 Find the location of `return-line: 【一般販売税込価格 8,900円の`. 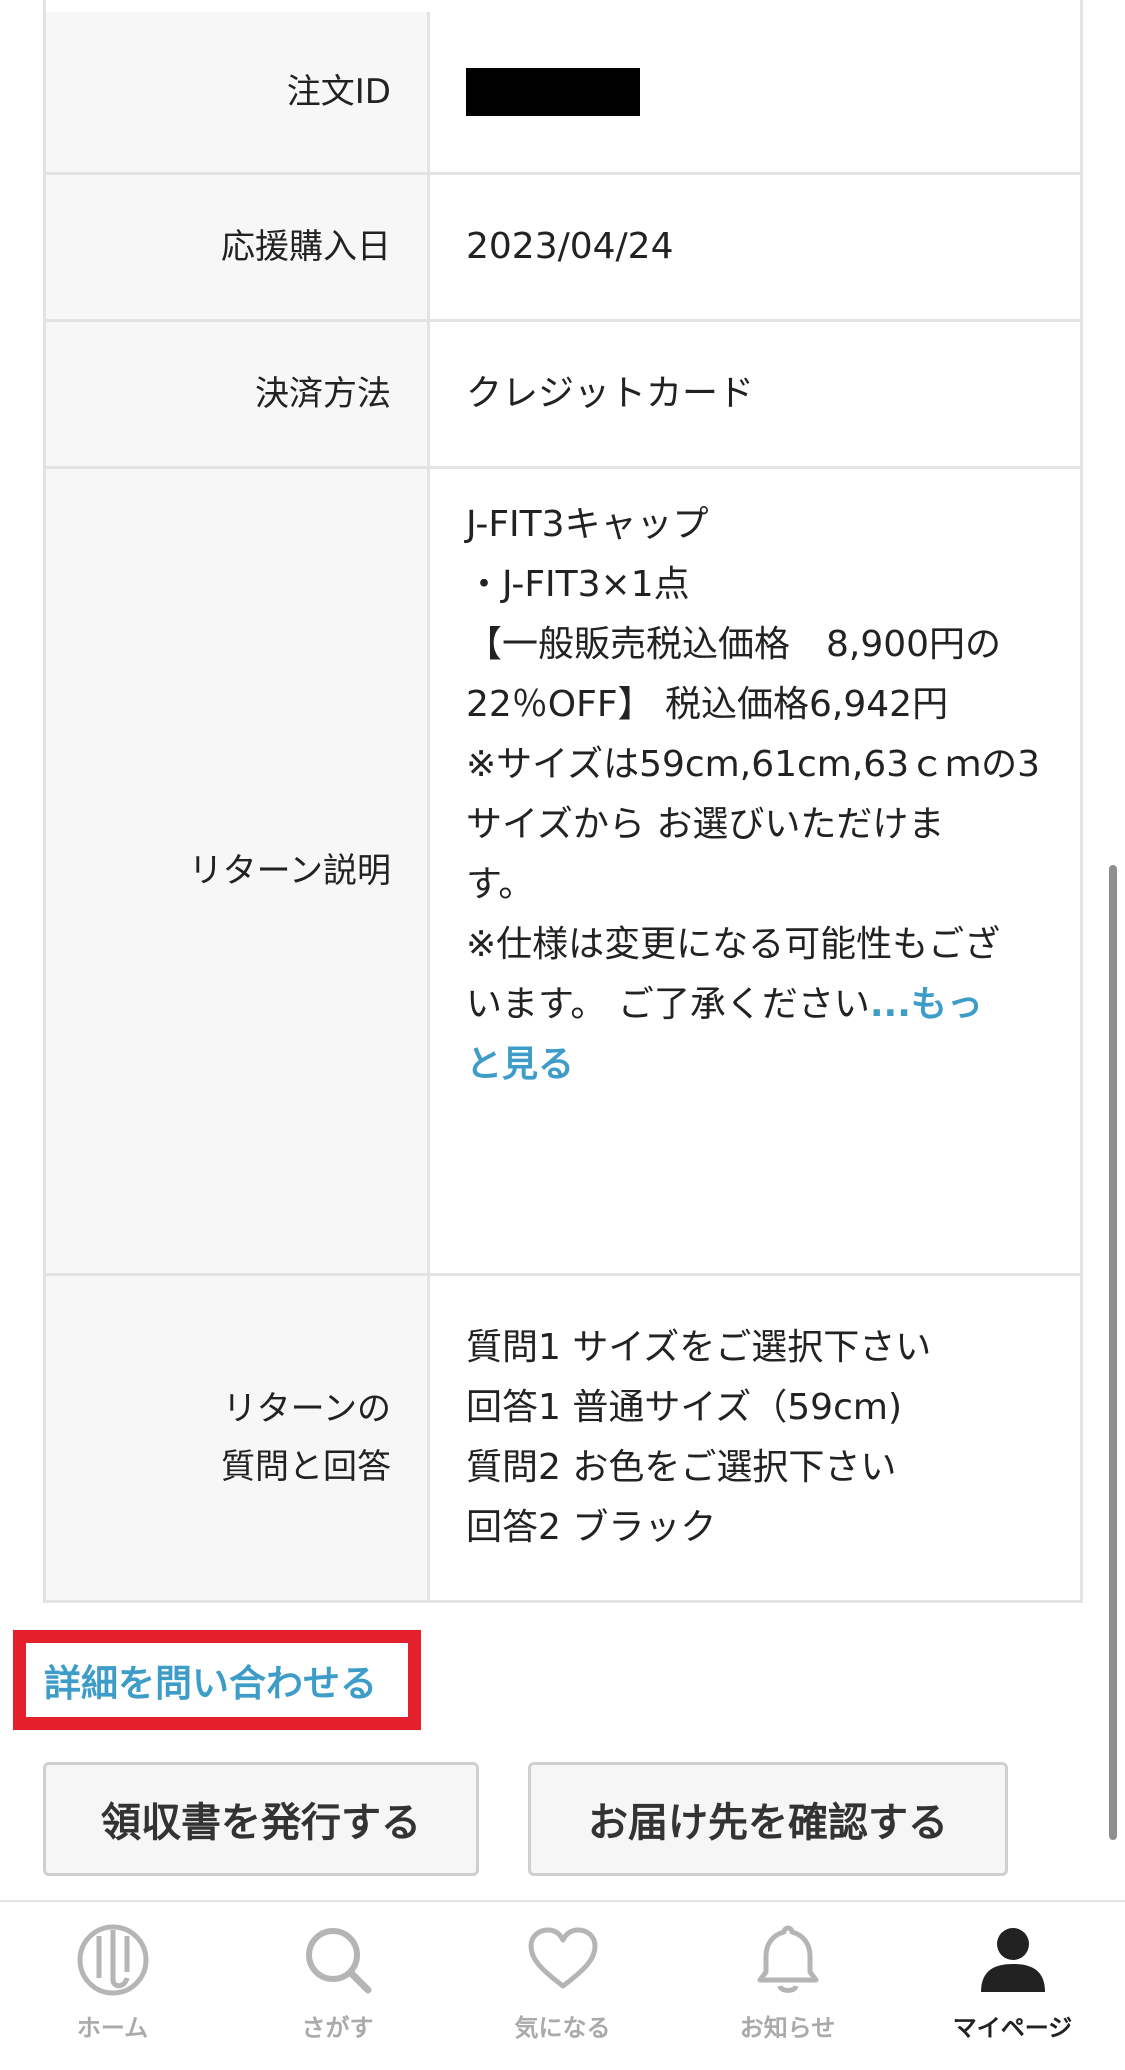

return-line: 【一般販売税込価格 8,900円の is located at coordinates (734, 644).